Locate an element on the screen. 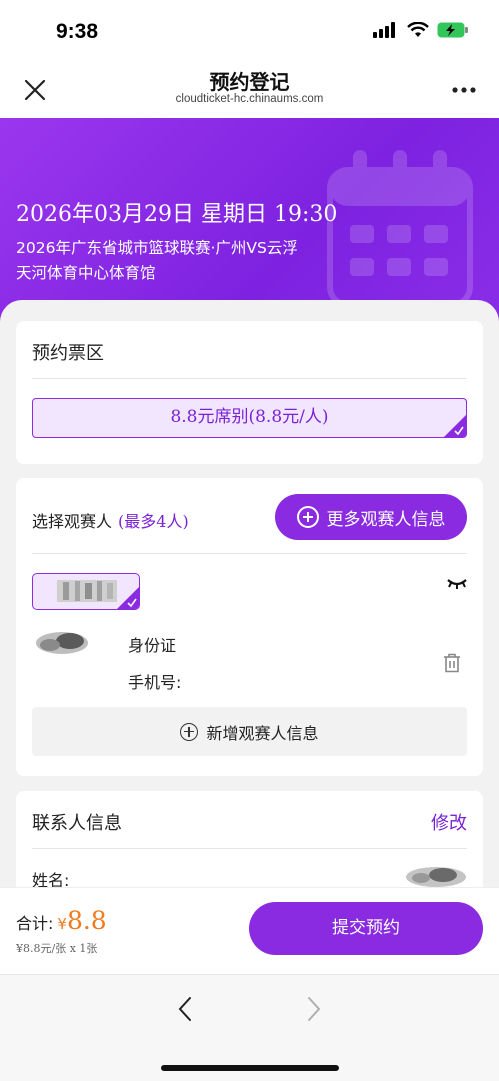 Image resolution: width=499 pixels, height=1081 pixels. ticket-zone-card: 预约票区 8.8元席别(8.8元/人) is located at coordinates (249, 392).